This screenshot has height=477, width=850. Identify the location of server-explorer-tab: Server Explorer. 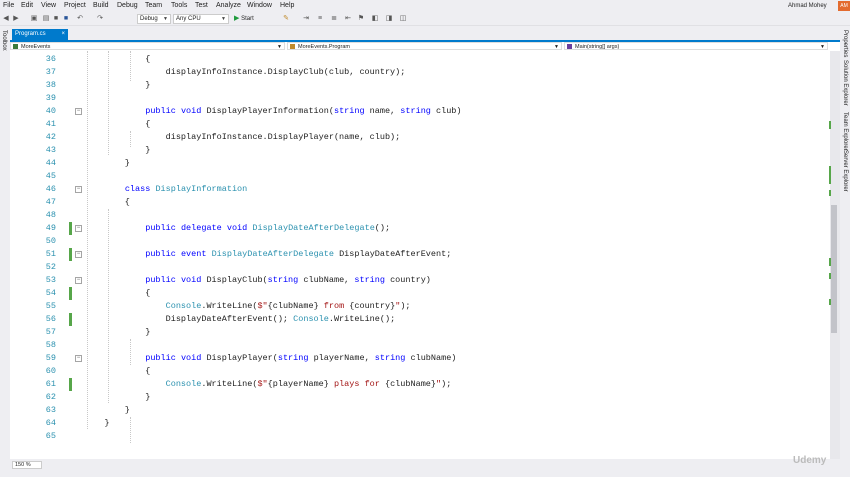
(845, 171).